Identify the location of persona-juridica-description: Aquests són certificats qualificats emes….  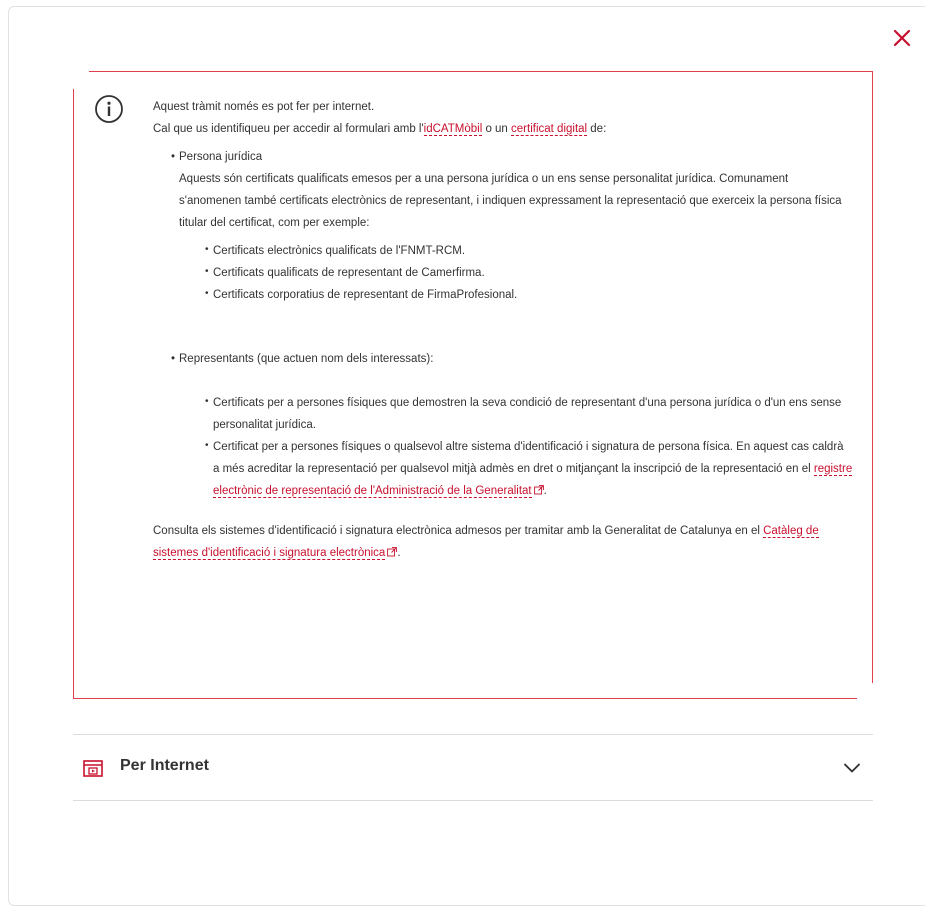
(510, 201).